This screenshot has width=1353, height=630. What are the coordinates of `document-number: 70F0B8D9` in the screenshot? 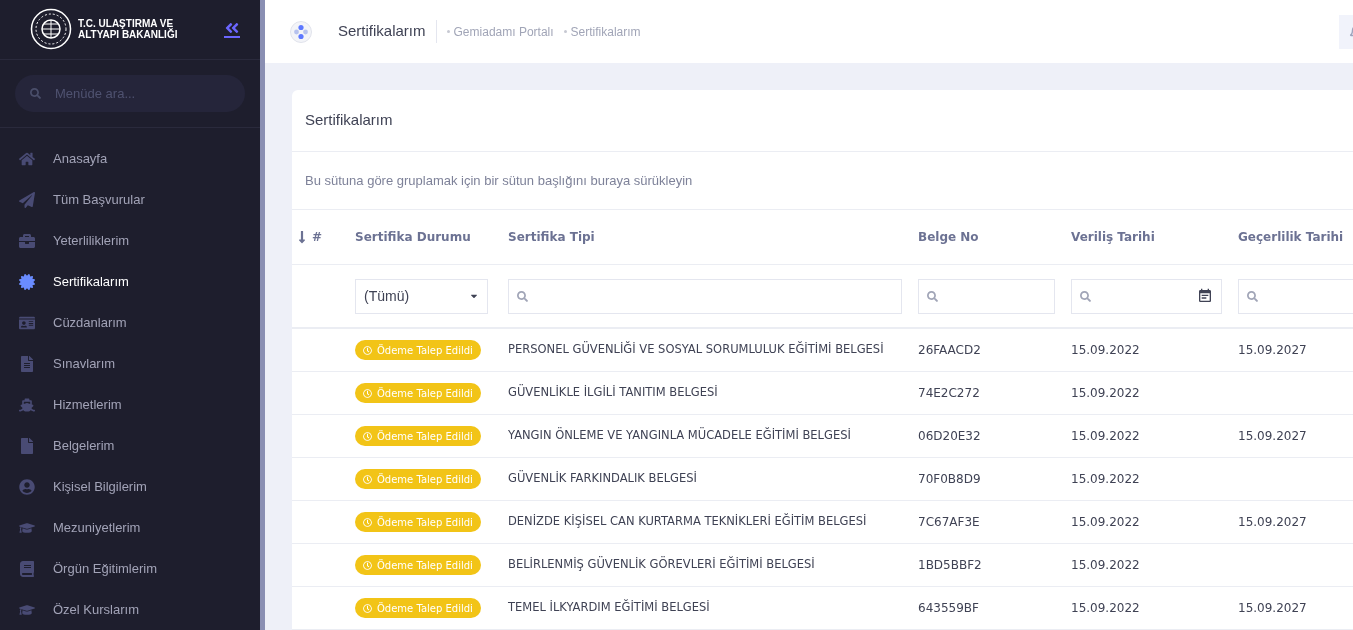 It's located at (950, 479).